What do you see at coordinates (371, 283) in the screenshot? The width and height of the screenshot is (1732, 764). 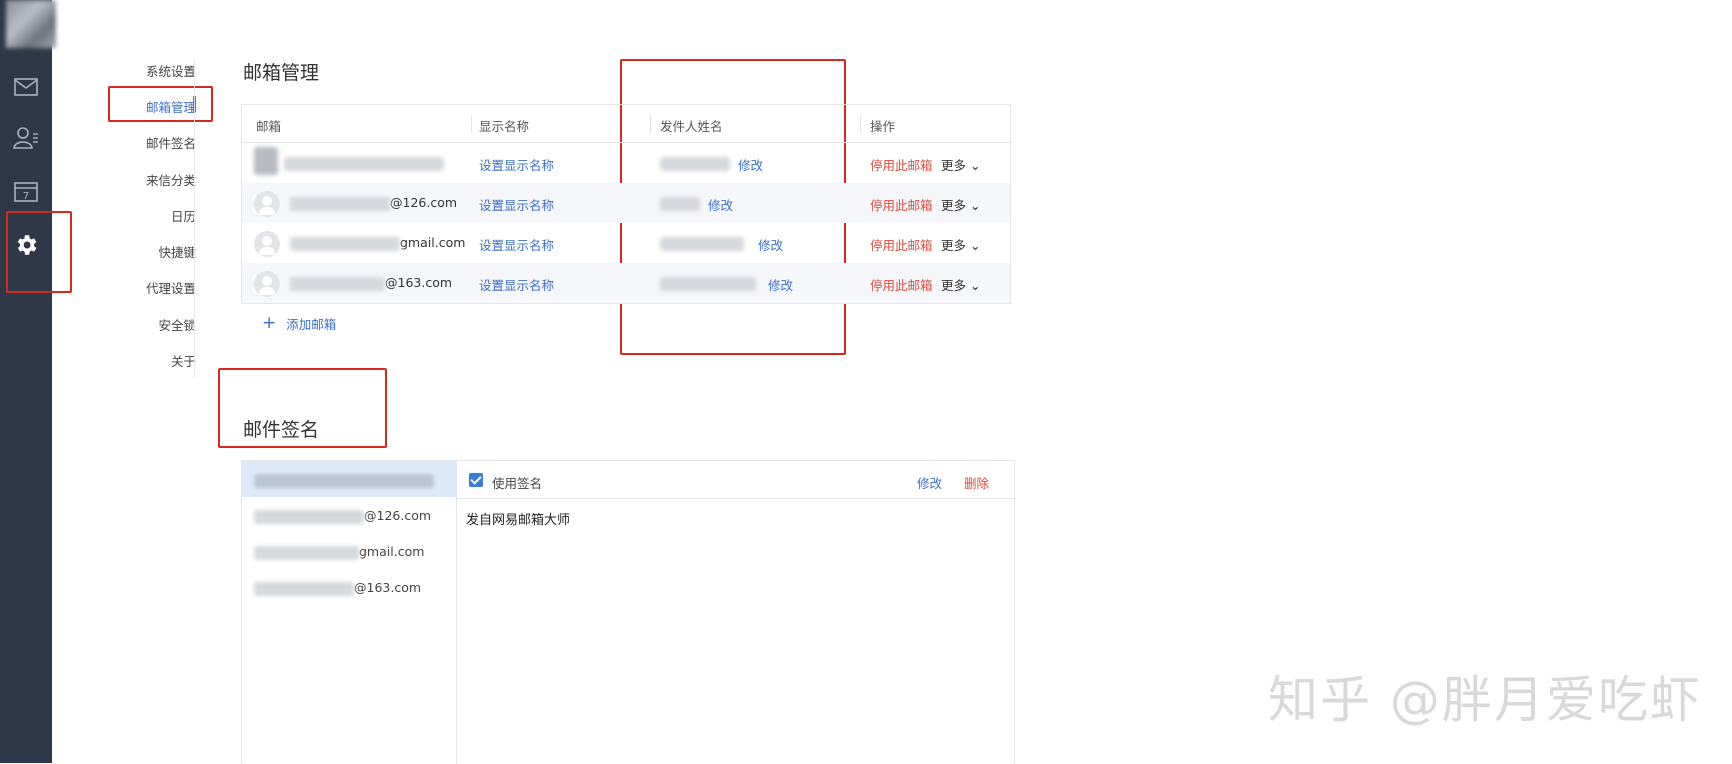 I see `email-address: @163.com` at bounding box center [371, 283].